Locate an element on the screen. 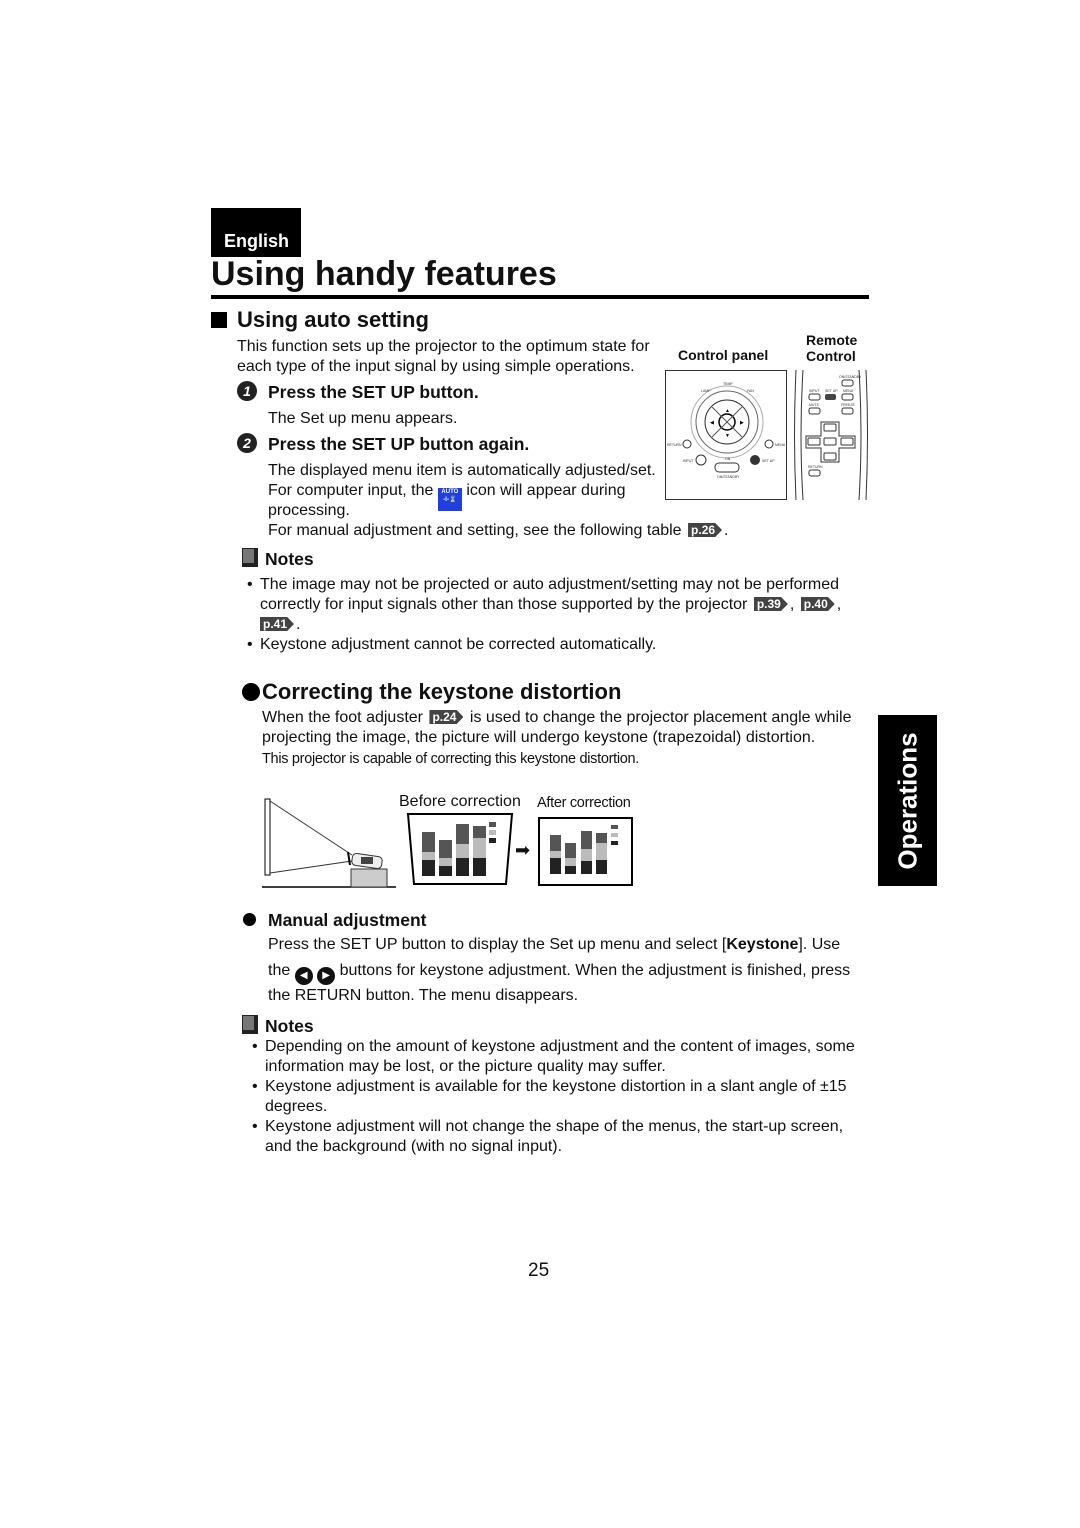 The image size is (1080, 1528). step-1-number-icon: 1 is located at coordinates (247, 391).